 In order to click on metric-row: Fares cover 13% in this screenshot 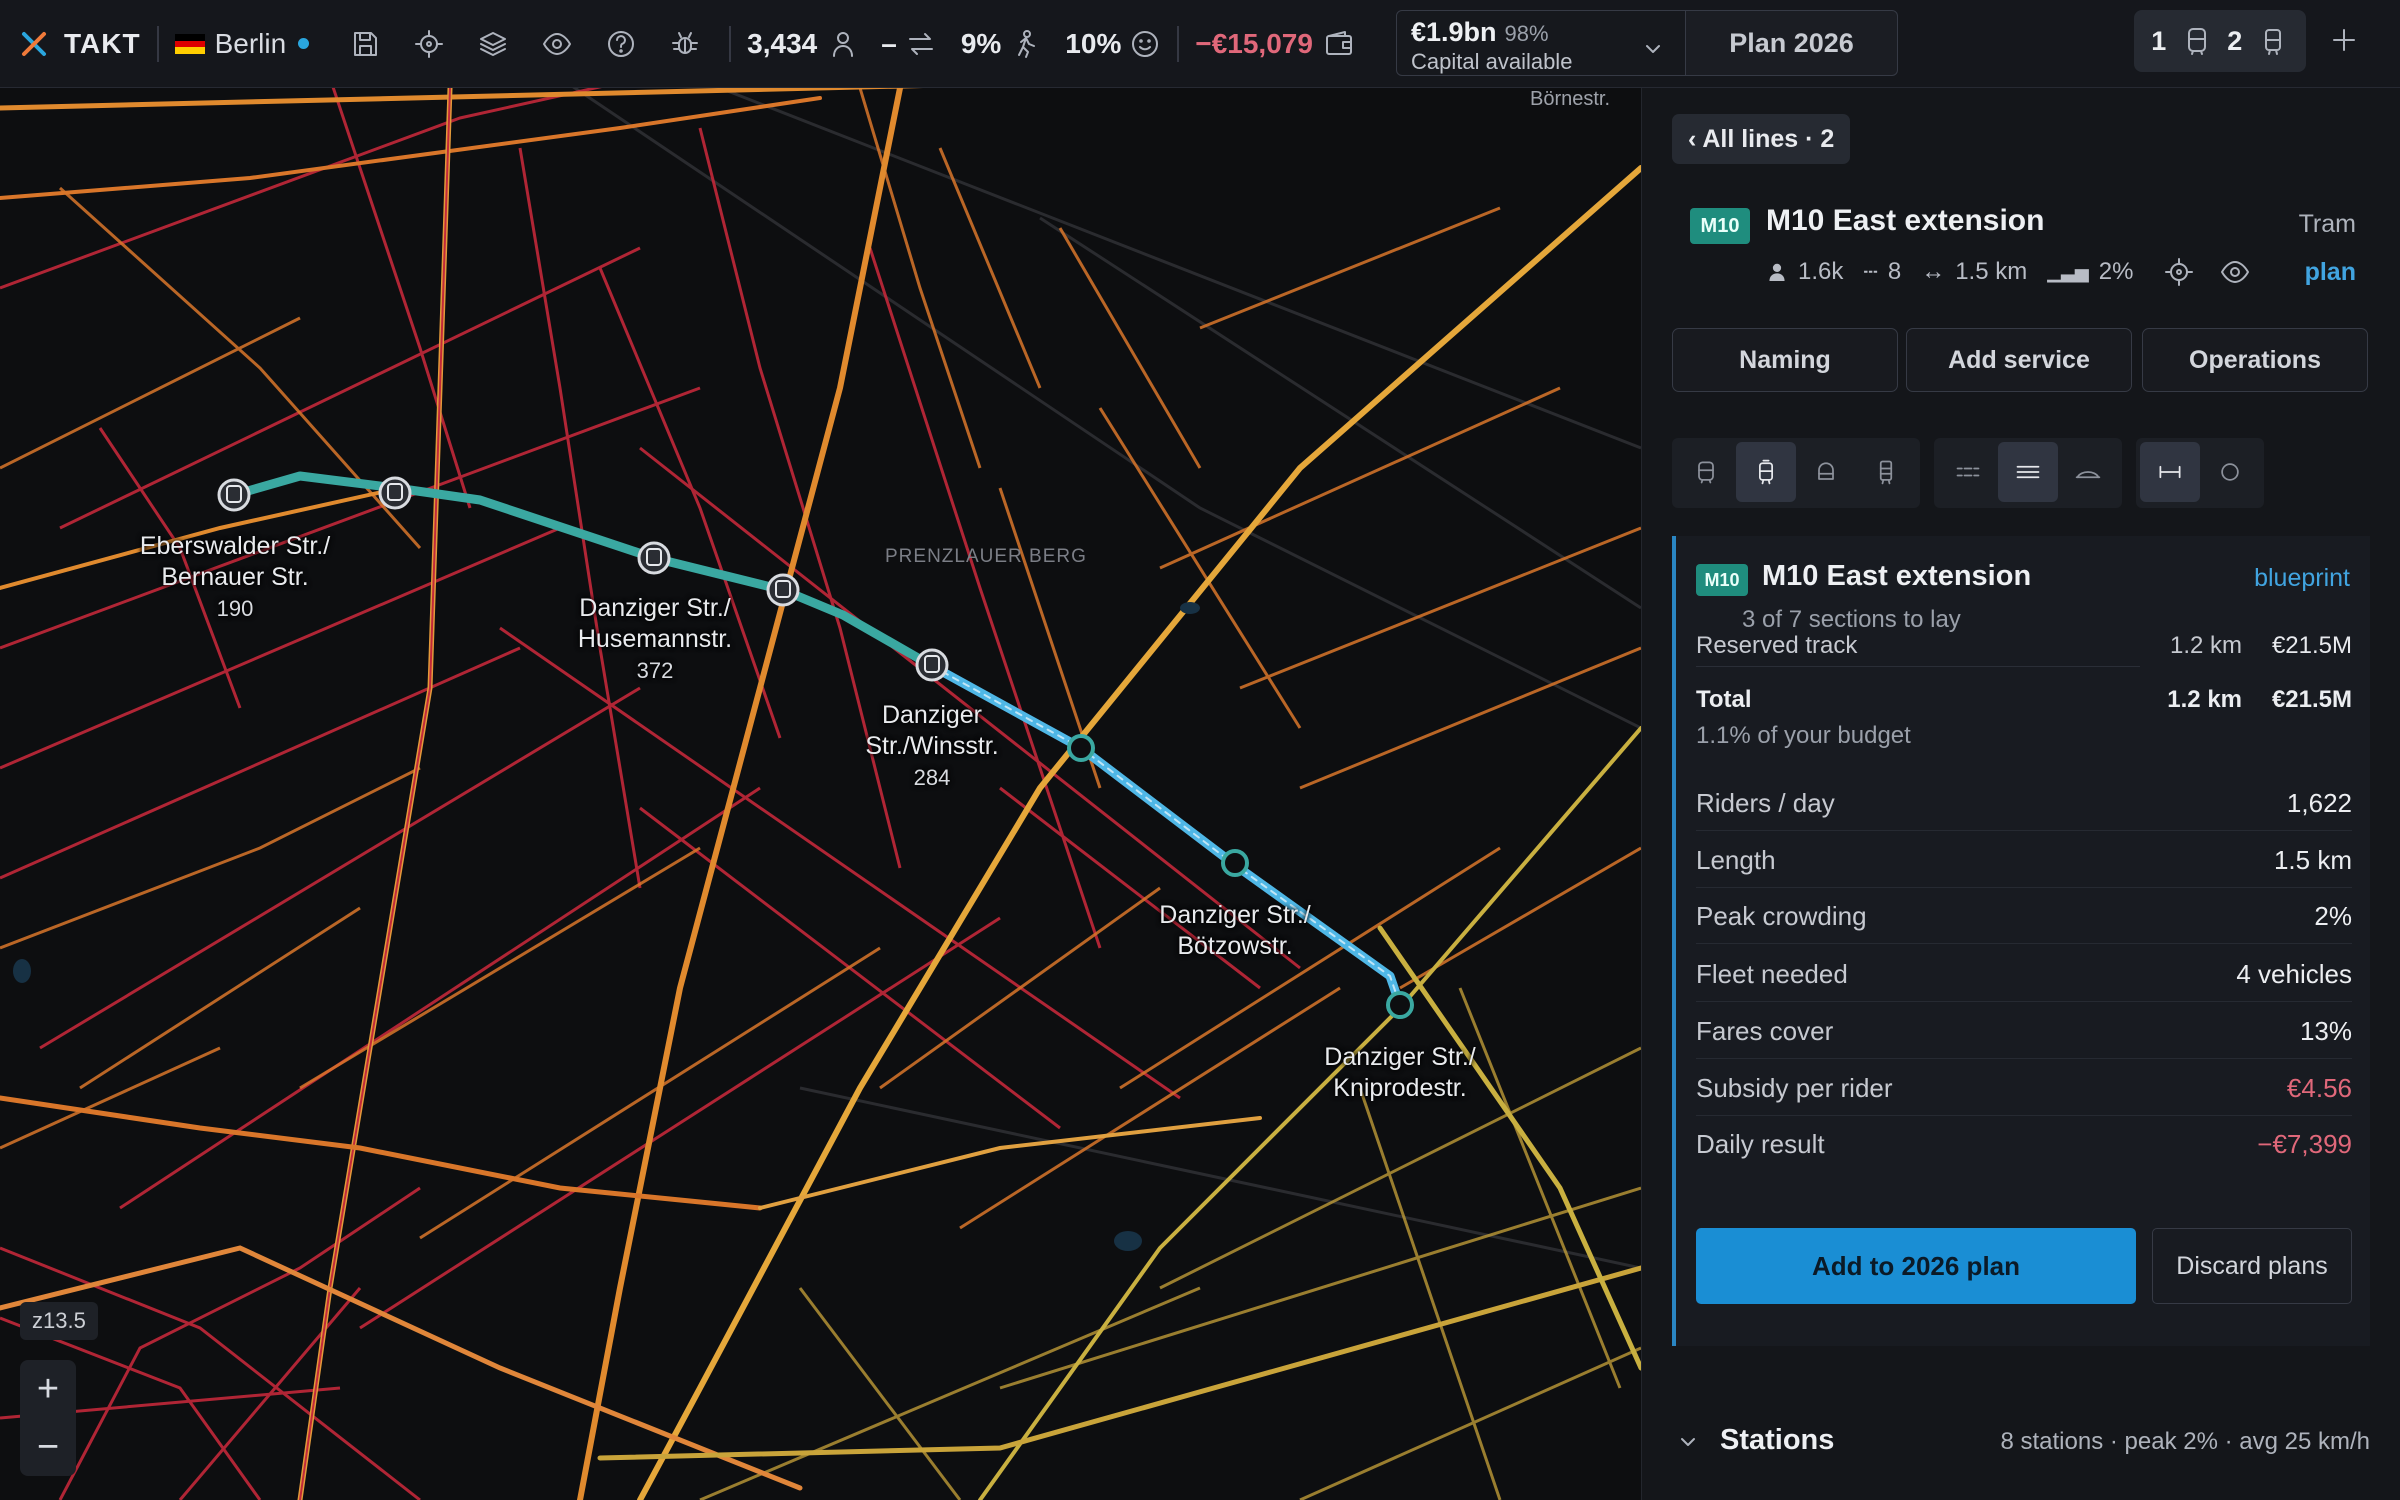, I will do `click(2024, 1030)`.